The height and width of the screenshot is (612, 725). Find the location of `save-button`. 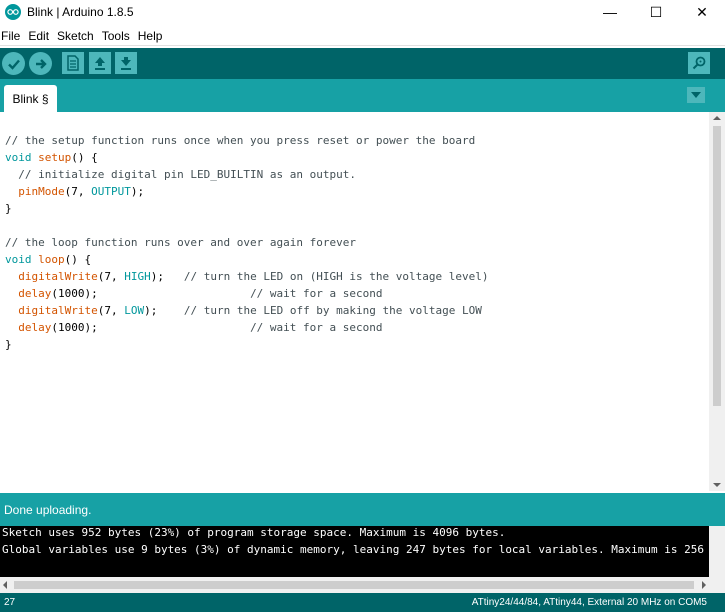

save-button is located at coordinates (126, 63).